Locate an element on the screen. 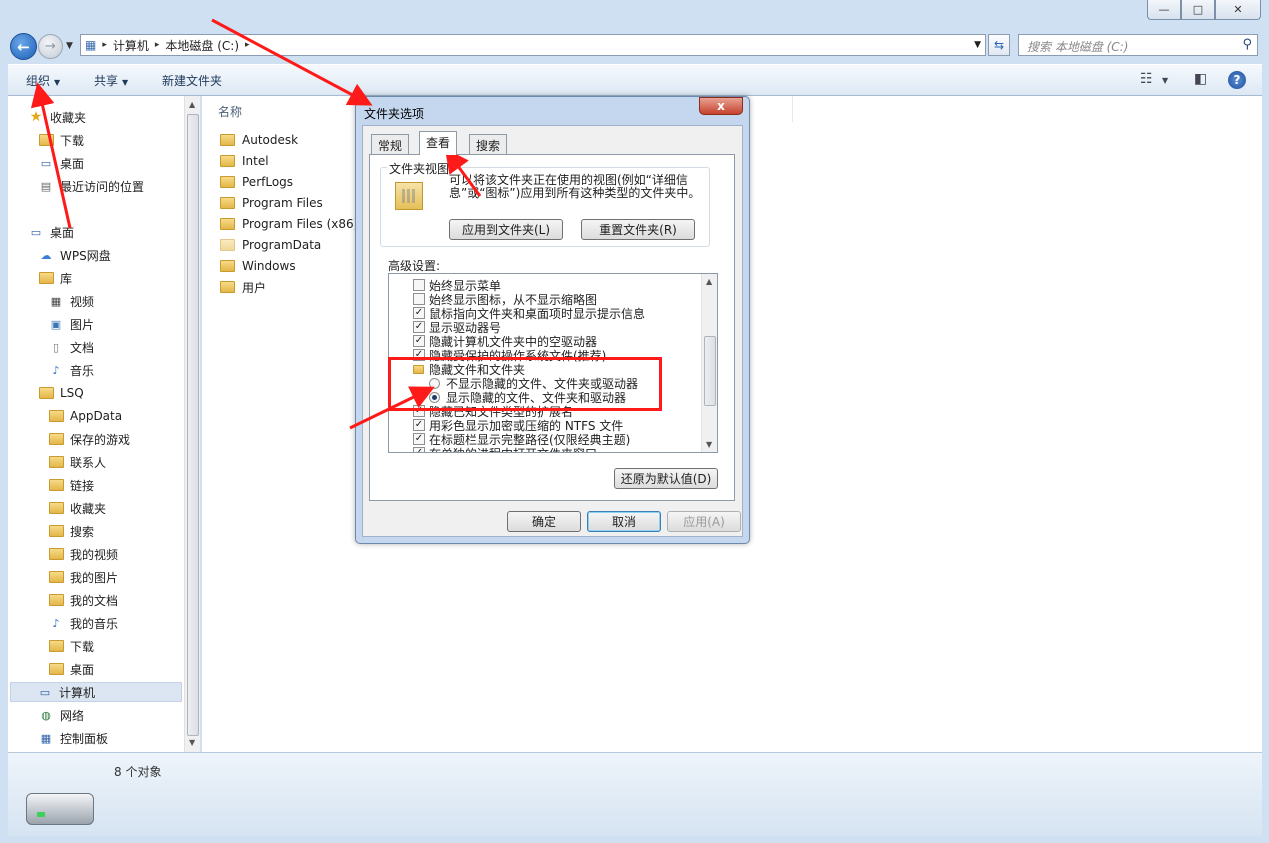 Image resolution: width=1269 pixels, height=843 pixels. file-item-windows: Windows is located at coordinates (258, 266).